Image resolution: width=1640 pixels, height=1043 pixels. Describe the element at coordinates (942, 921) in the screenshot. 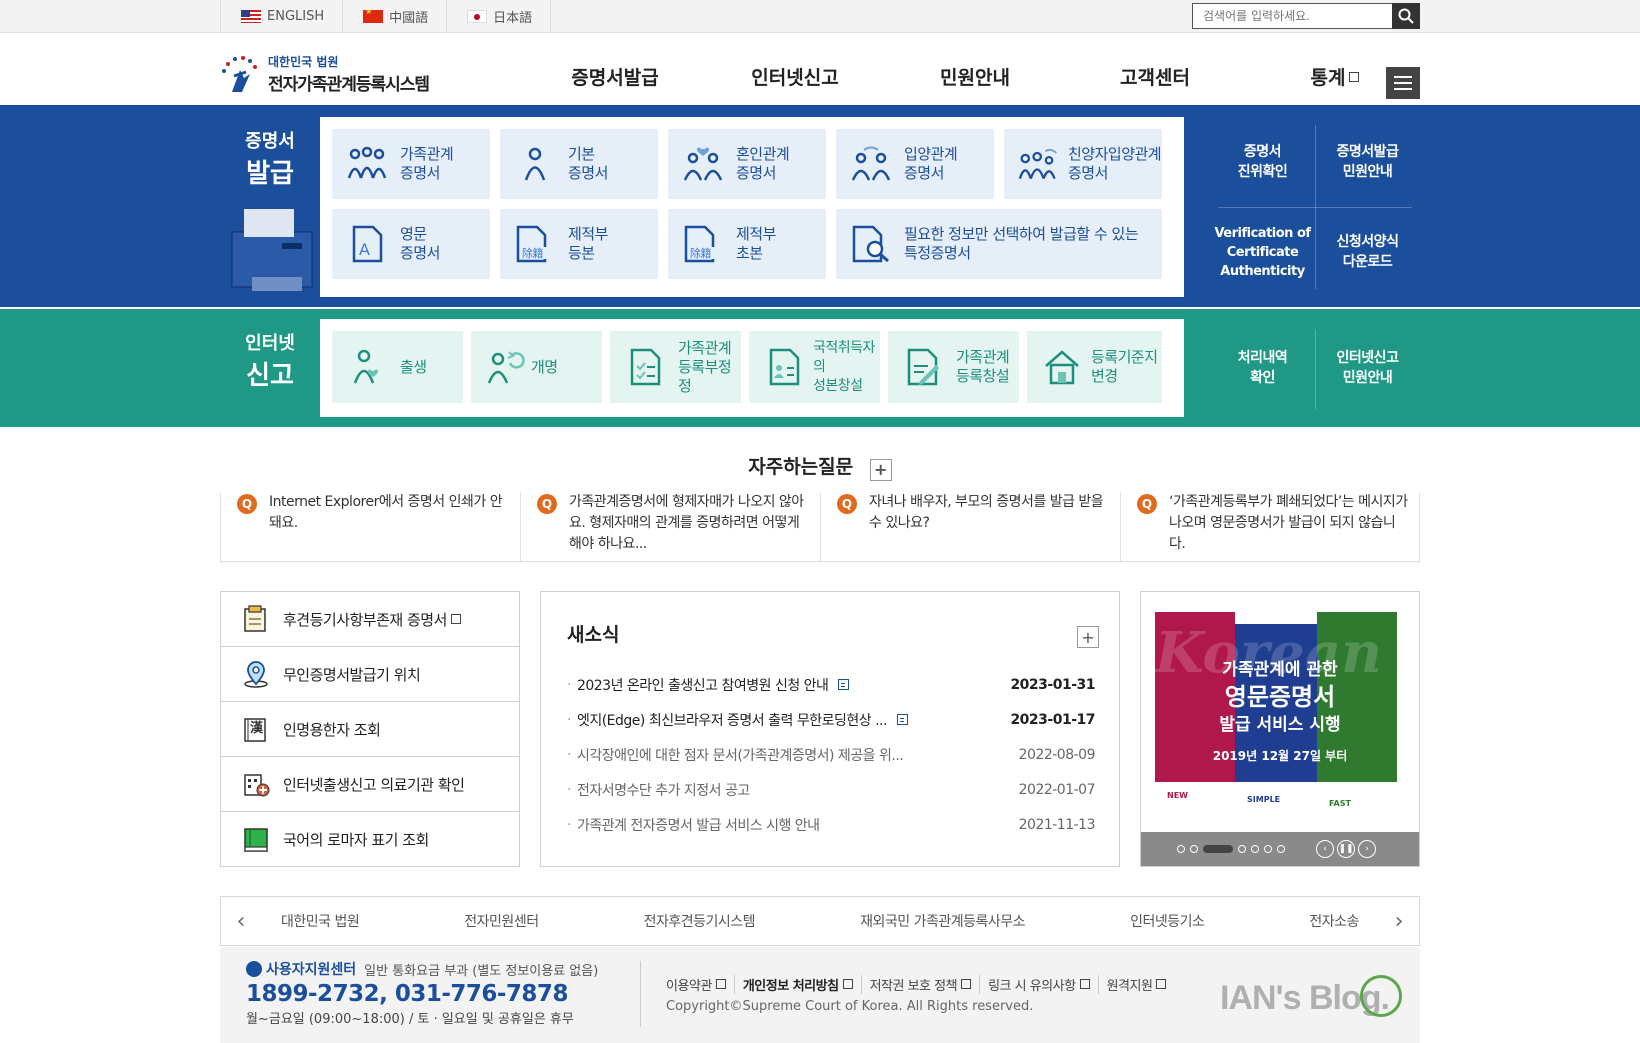

I see `related-site-link: 재외국민 가족관계등록사무소` at that location.